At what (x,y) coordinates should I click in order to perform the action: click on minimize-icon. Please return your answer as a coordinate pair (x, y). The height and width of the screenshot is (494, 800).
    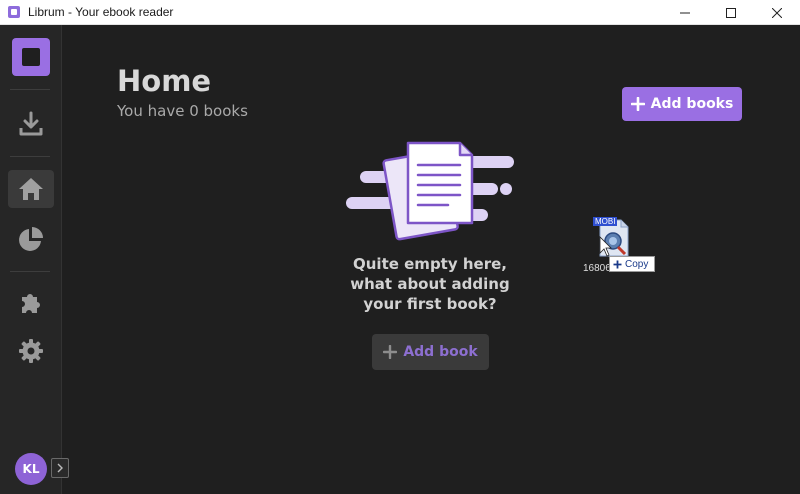
    Looking at the image, I should click on (685, 12).